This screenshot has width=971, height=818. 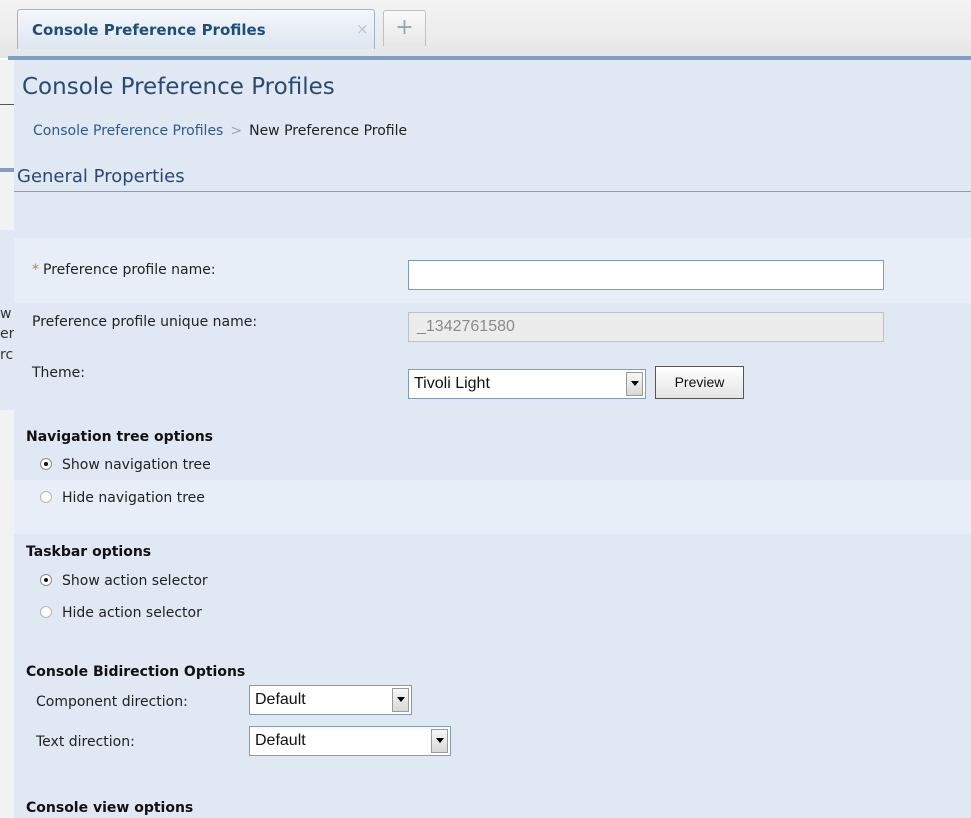 What do you see at coordinates (59, 373) in the screenshot?
I see `theme-label: Theme:` at bounding box center [59, 373].